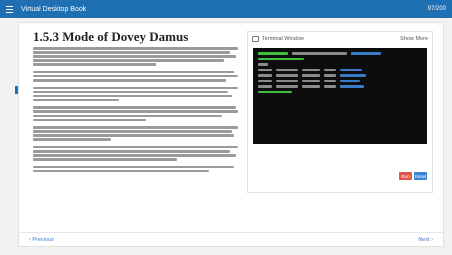 Image resolution: width=452 pixels, height=255 pixels. I want to click on next-page-link: Next ›, so click(425, 240).